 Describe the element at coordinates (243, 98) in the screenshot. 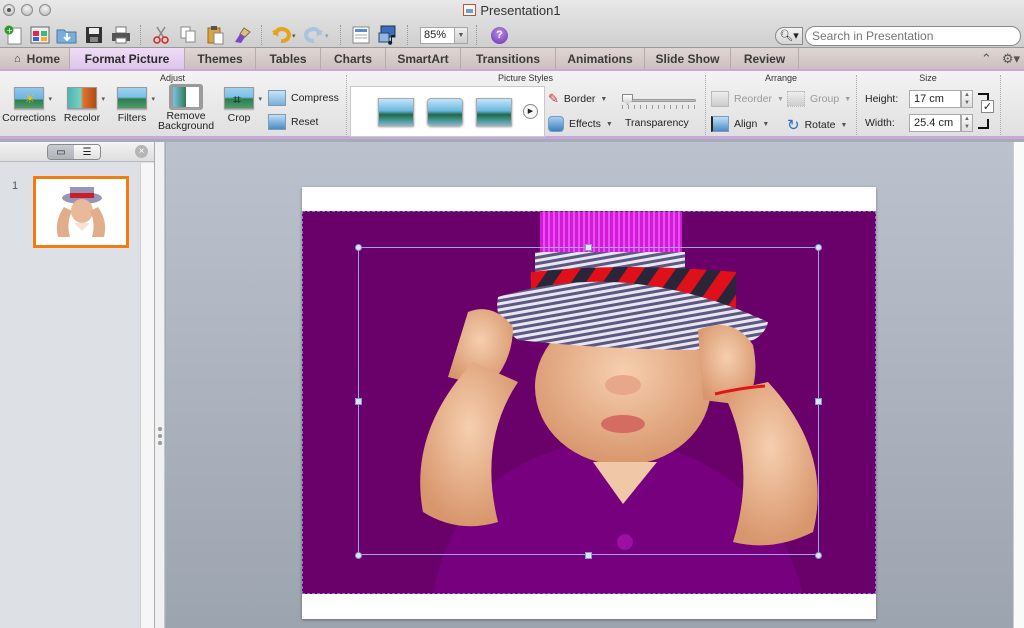

I see `crop-icon: ⌗ ▾` at that location.